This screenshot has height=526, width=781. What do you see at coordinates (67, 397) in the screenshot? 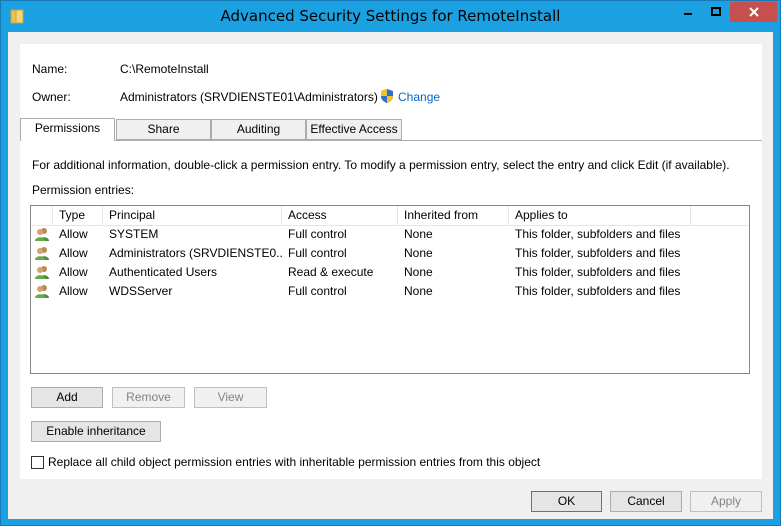
I see `add-button: Add` at bounding box center [67, 397].